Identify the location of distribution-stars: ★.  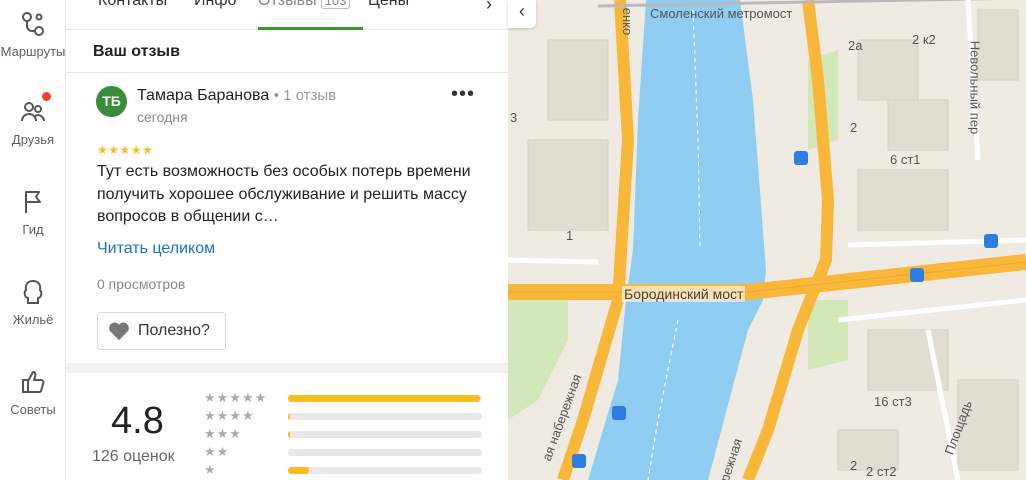
(210, 469).